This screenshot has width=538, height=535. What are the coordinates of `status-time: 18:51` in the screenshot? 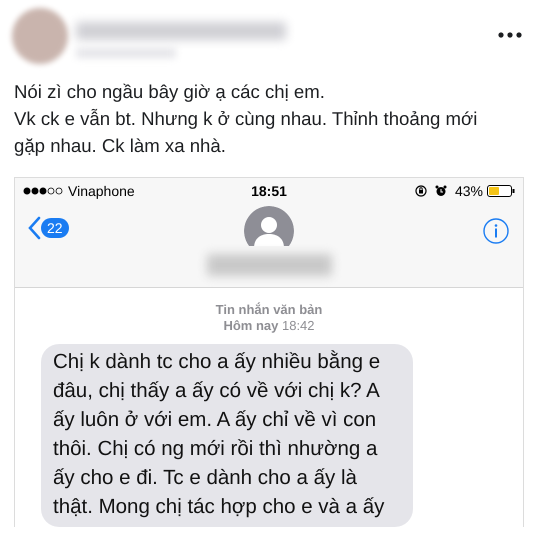 It's located at (269, 191).